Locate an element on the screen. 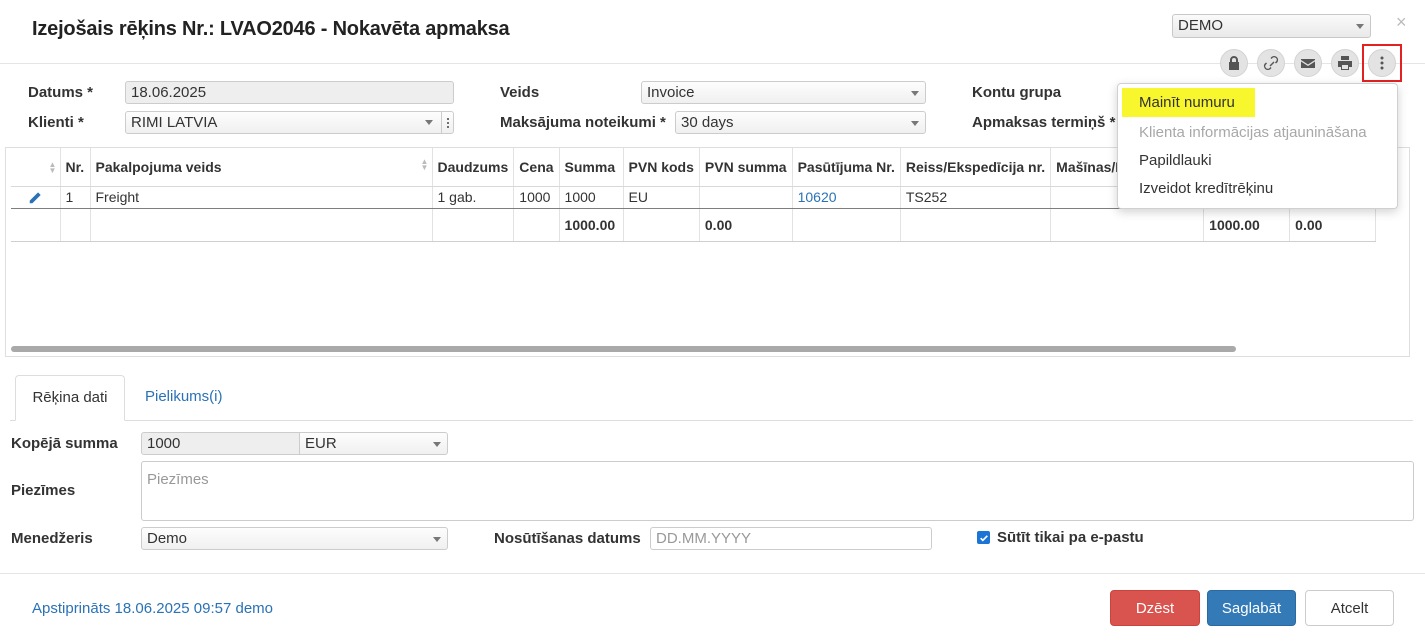 Image resolution: width=1425 pixels, height=641 pixels. footer-divider is located at coordinates (712, 573).